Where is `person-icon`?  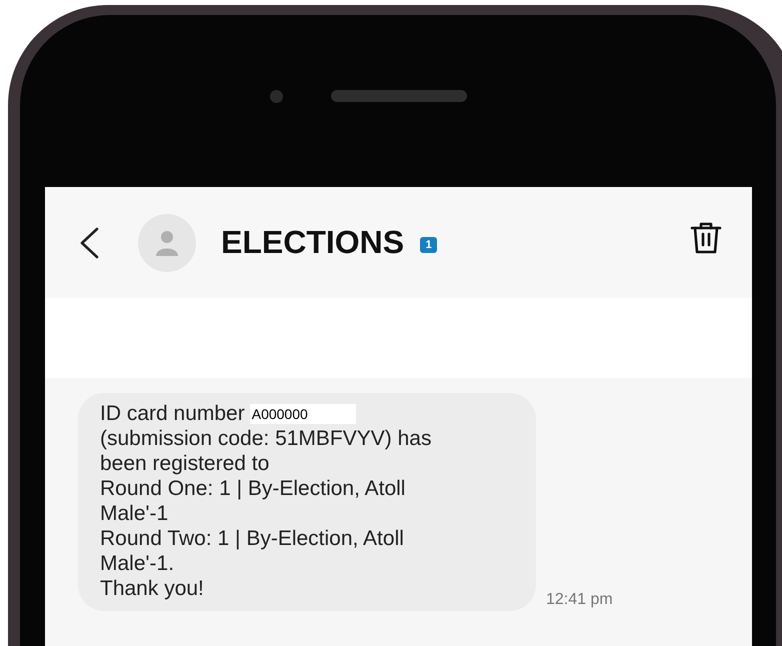
person-icon is located at coordinates (167, 243).